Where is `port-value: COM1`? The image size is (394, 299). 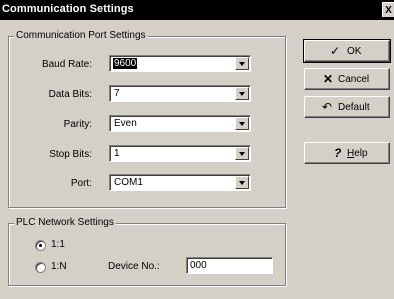 port-value: COM1 is located at coordinates (128, 182).